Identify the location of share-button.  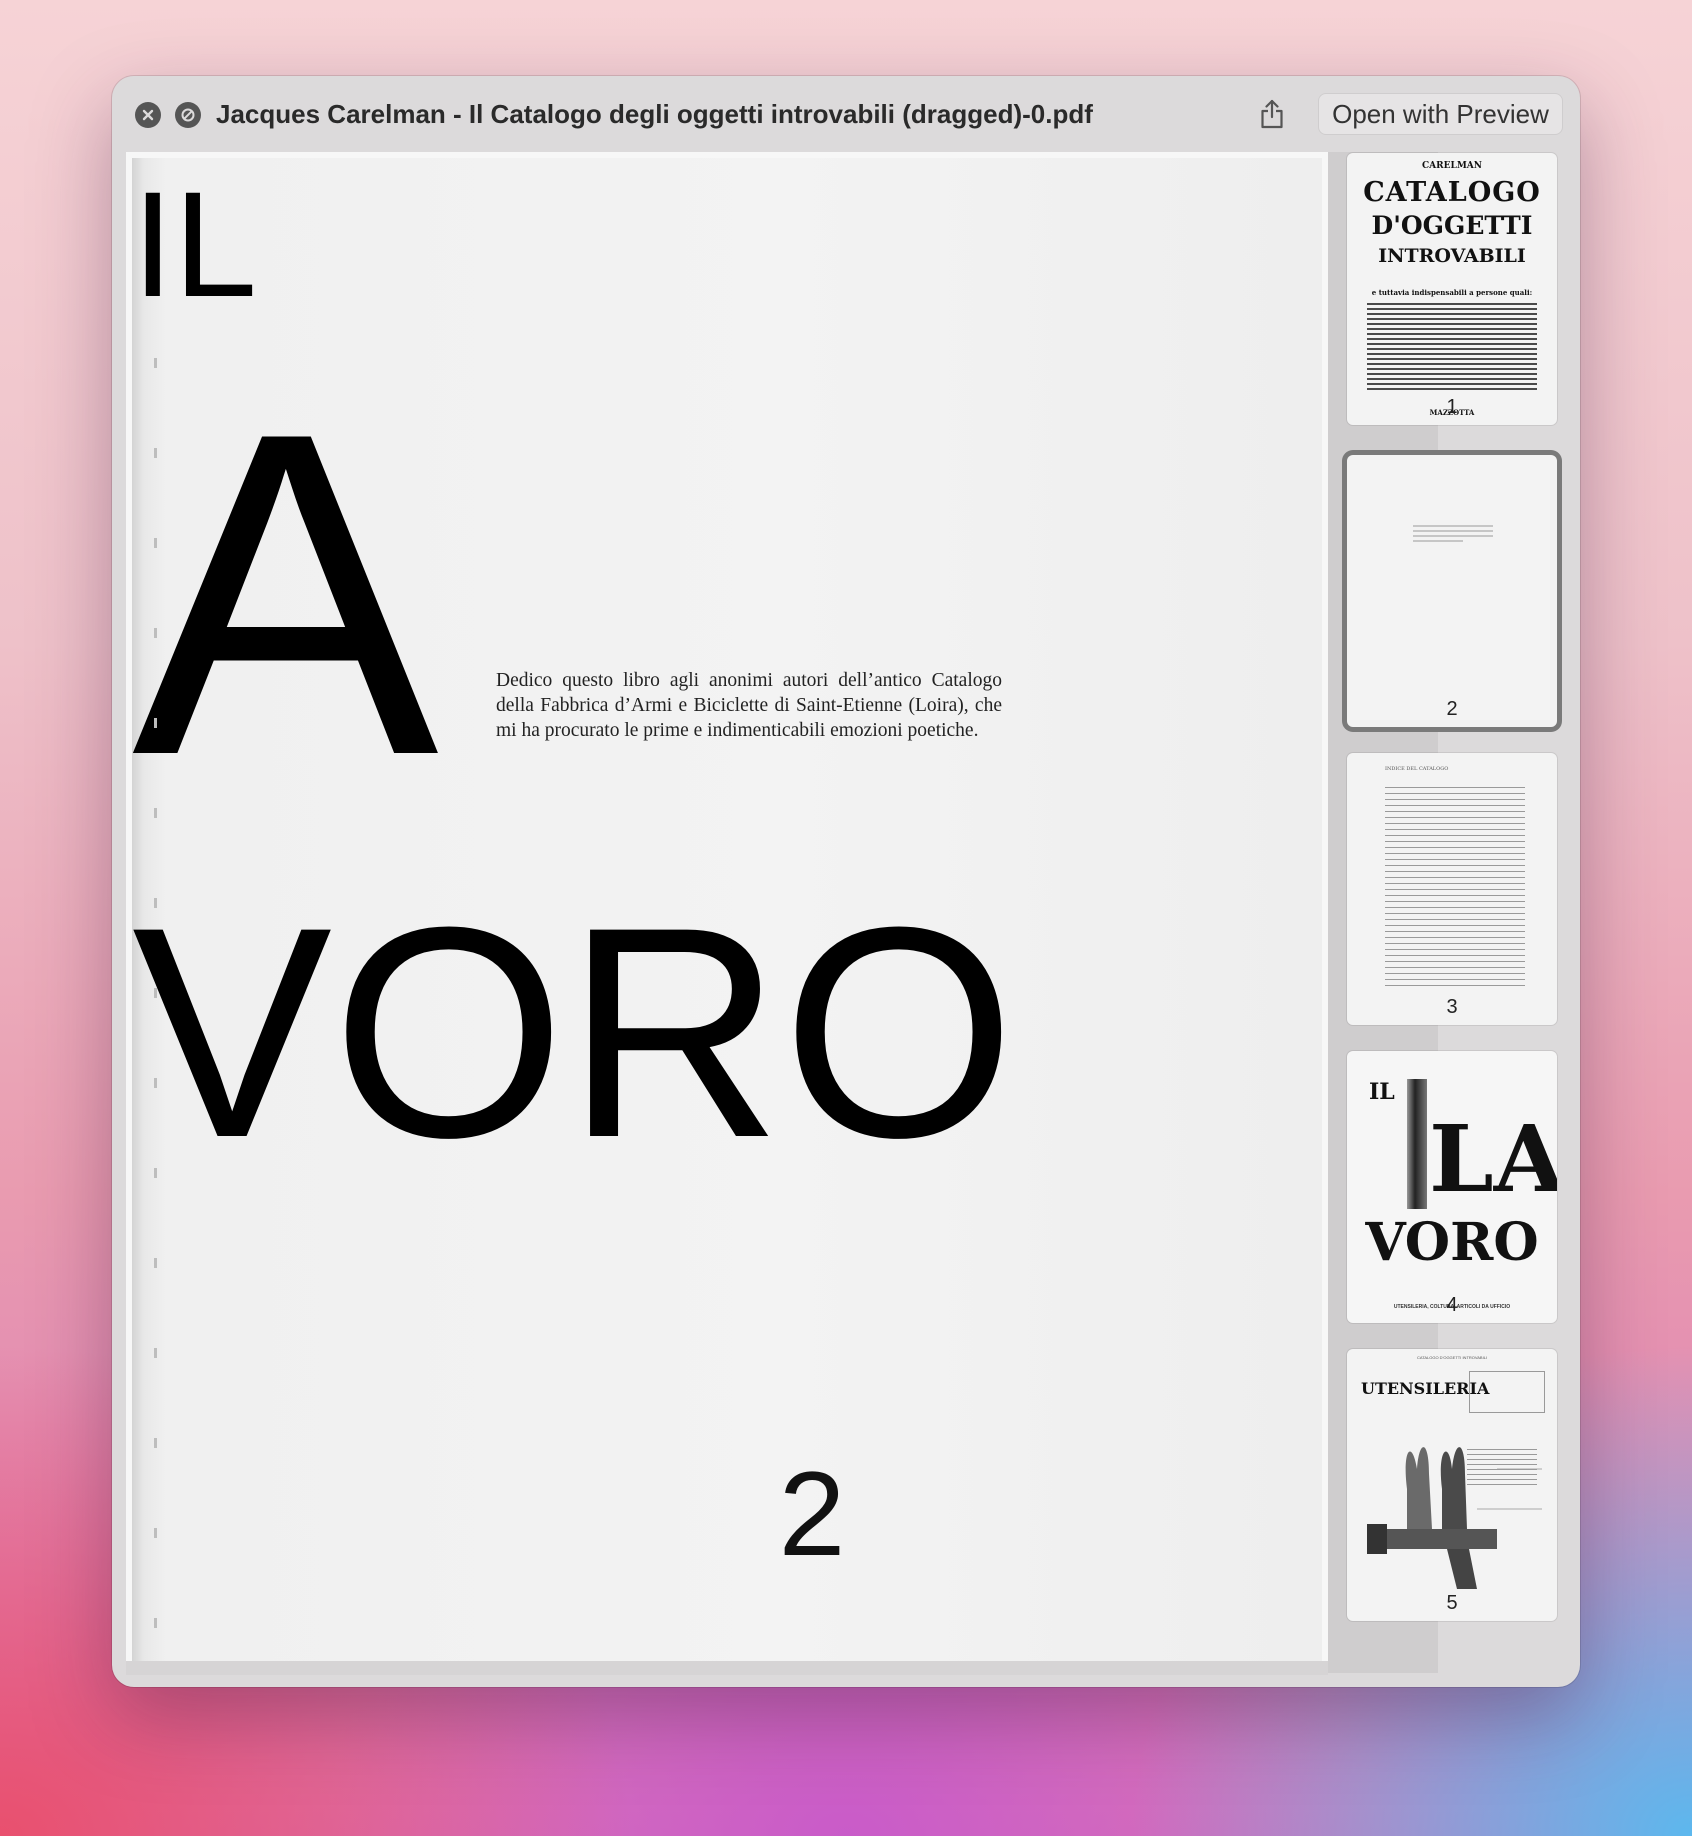
(1272, 114).